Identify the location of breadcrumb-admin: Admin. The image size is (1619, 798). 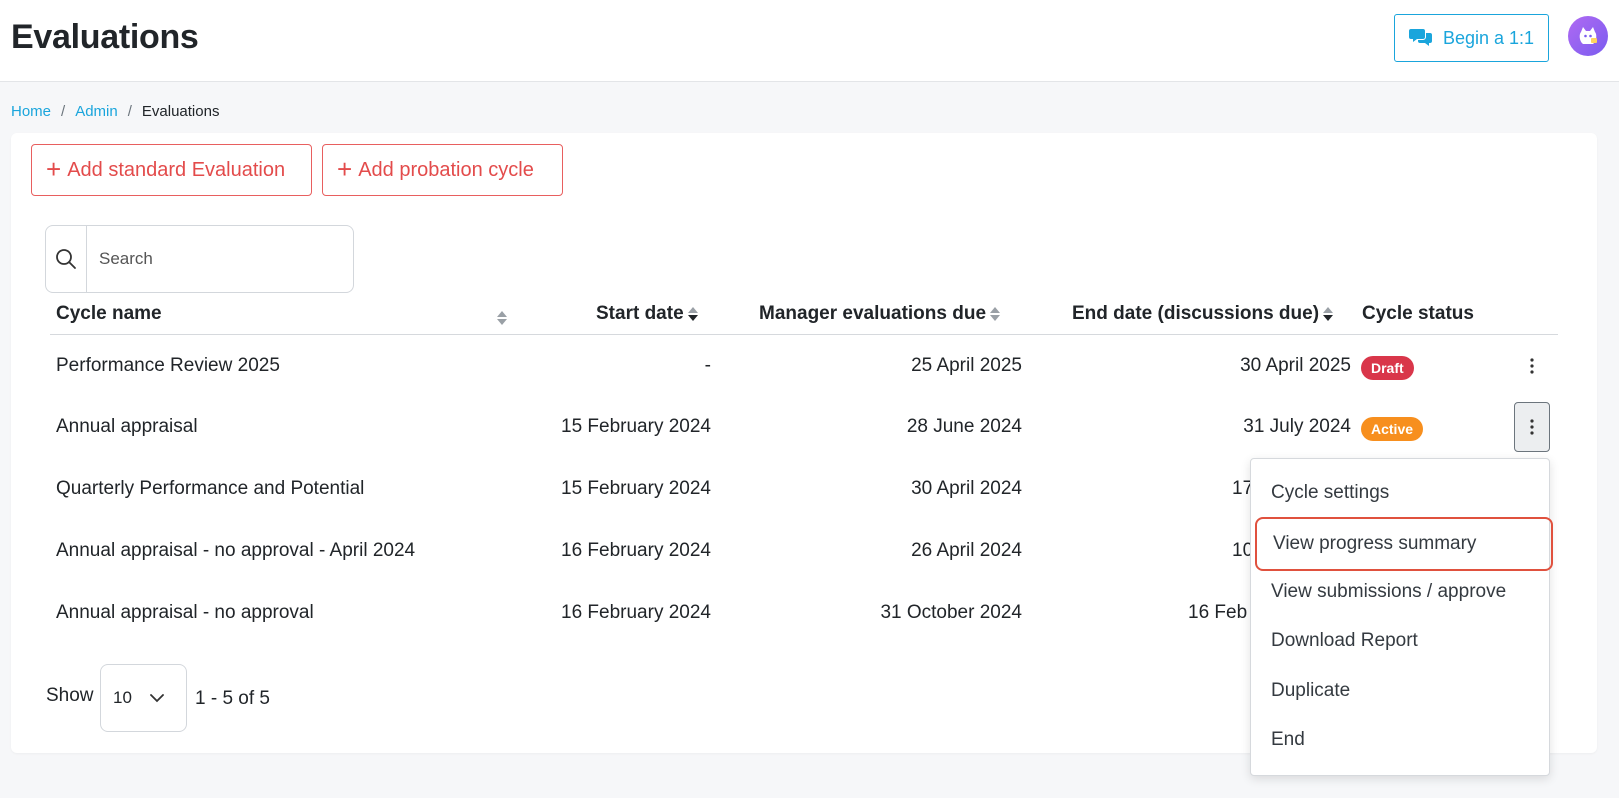
(96, 111).